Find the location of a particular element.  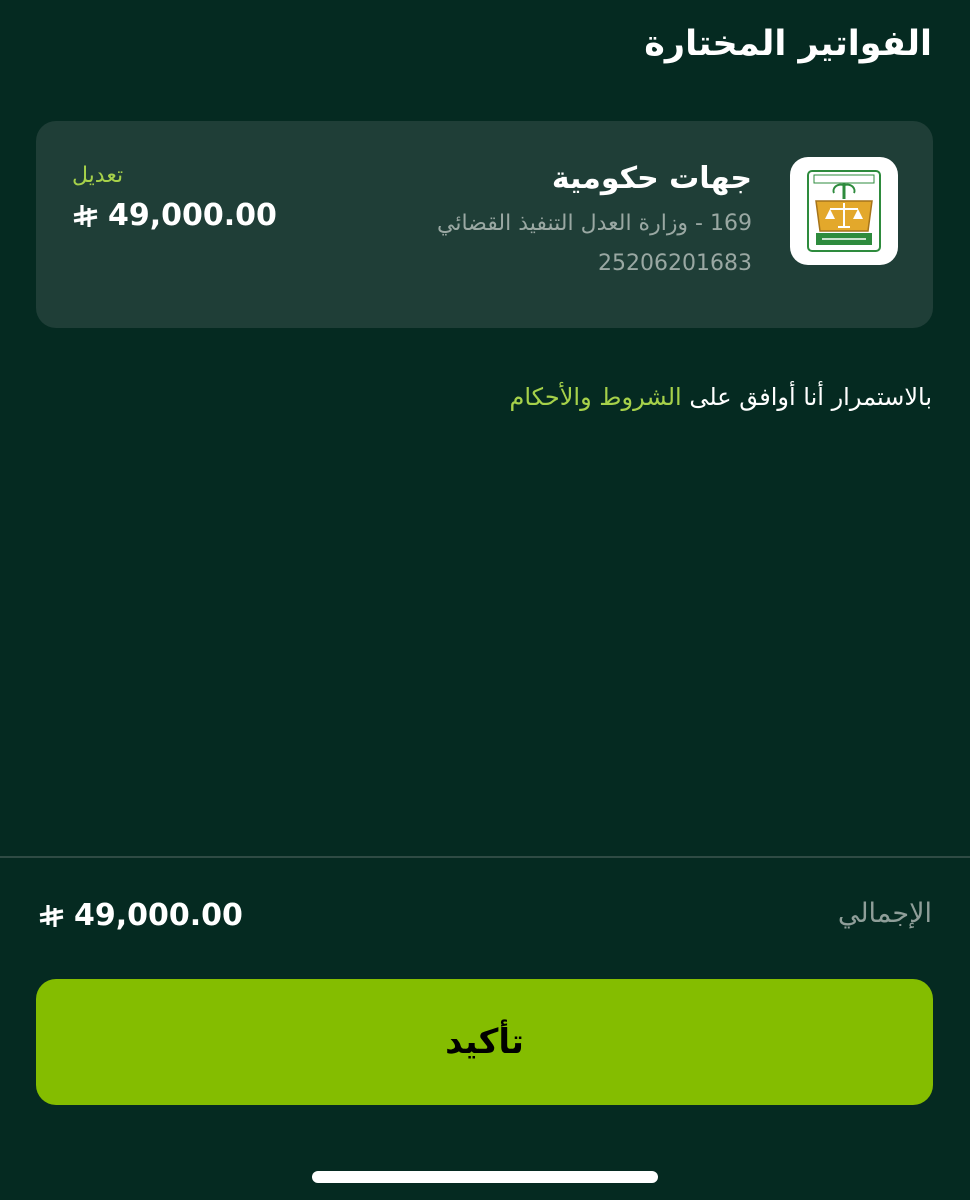

total-amount: 49,000.00 is located at coordinates (140, 915).